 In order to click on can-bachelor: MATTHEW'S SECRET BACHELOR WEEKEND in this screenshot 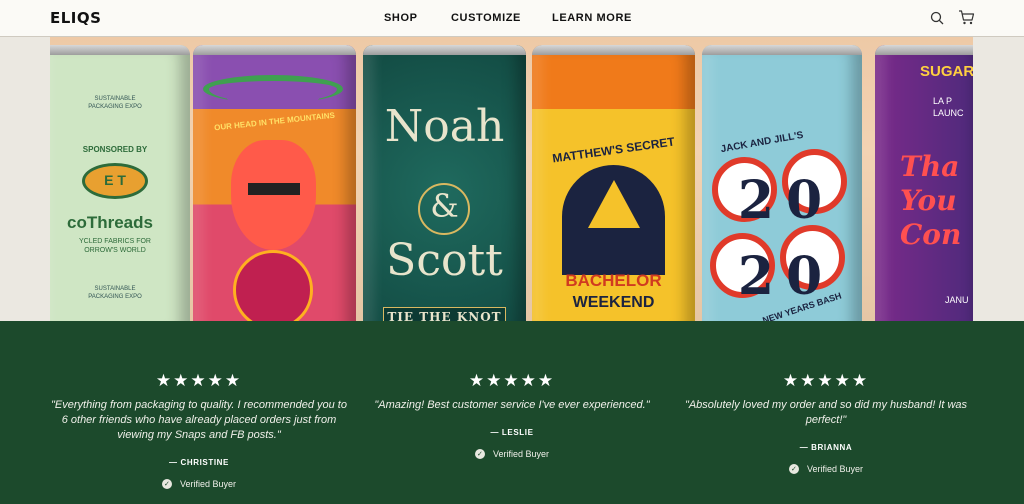, I will do `click(613, 183)`.